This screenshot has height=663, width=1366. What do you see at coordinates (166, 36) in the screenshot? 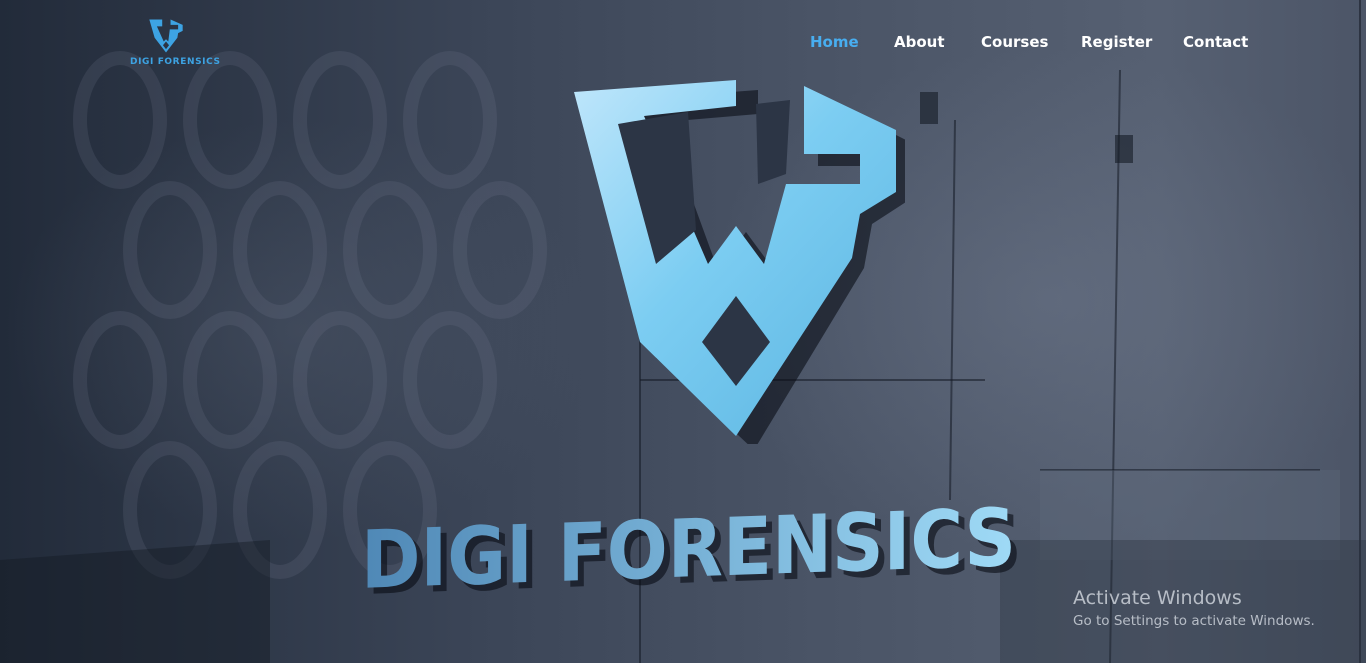
I see `df-shield-logo-icon` at bounding box center [166, 36].